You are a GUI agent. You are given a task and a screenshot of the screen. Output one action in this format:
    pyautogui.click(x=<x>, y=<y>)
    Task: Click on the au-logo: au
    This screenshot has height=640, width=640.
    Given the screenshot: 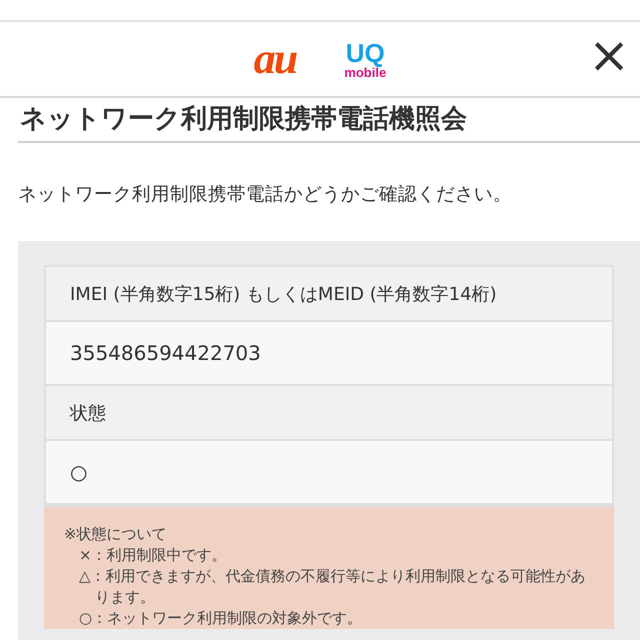 What is the action you would take?
    pyautogui.click(x=275, y=59)
    